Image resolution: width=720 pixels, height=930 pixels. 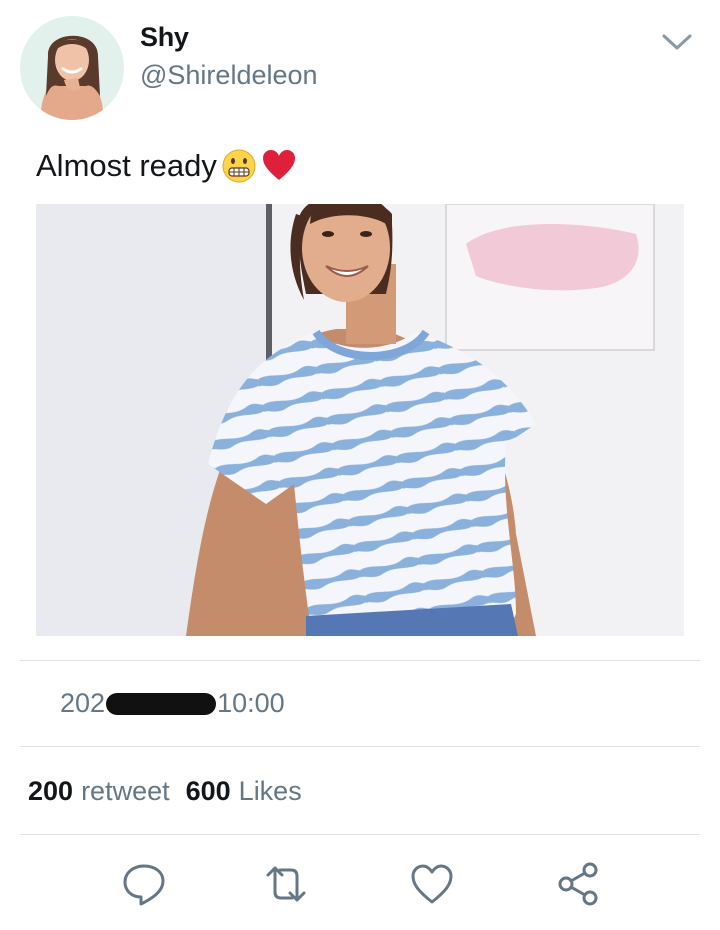 I want to click on retweet-count: 200, so click(x=50, y=791).